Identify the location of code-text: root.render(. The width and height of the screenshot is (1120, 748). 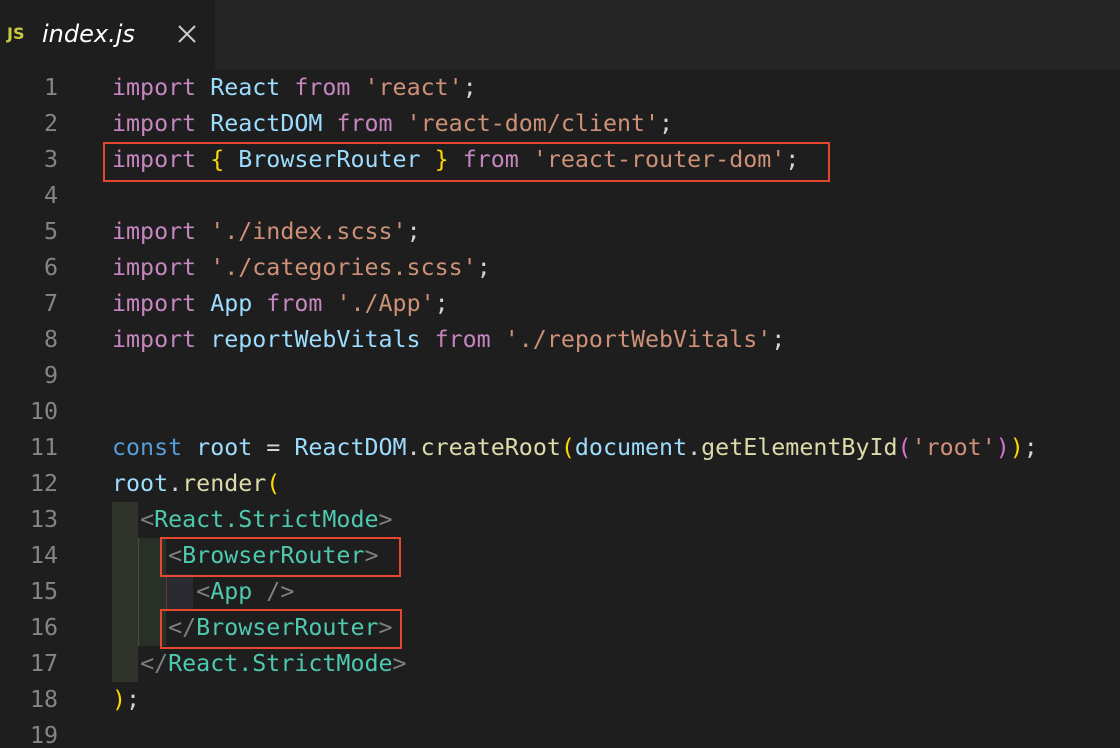
(196, 484).